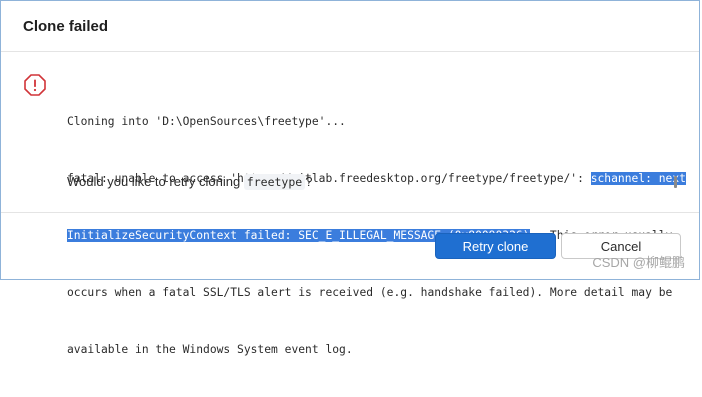 The width and height of the screenshot is (702, 397). I want to click on dialog-titlebar: Clone failed, so click(350, 26).